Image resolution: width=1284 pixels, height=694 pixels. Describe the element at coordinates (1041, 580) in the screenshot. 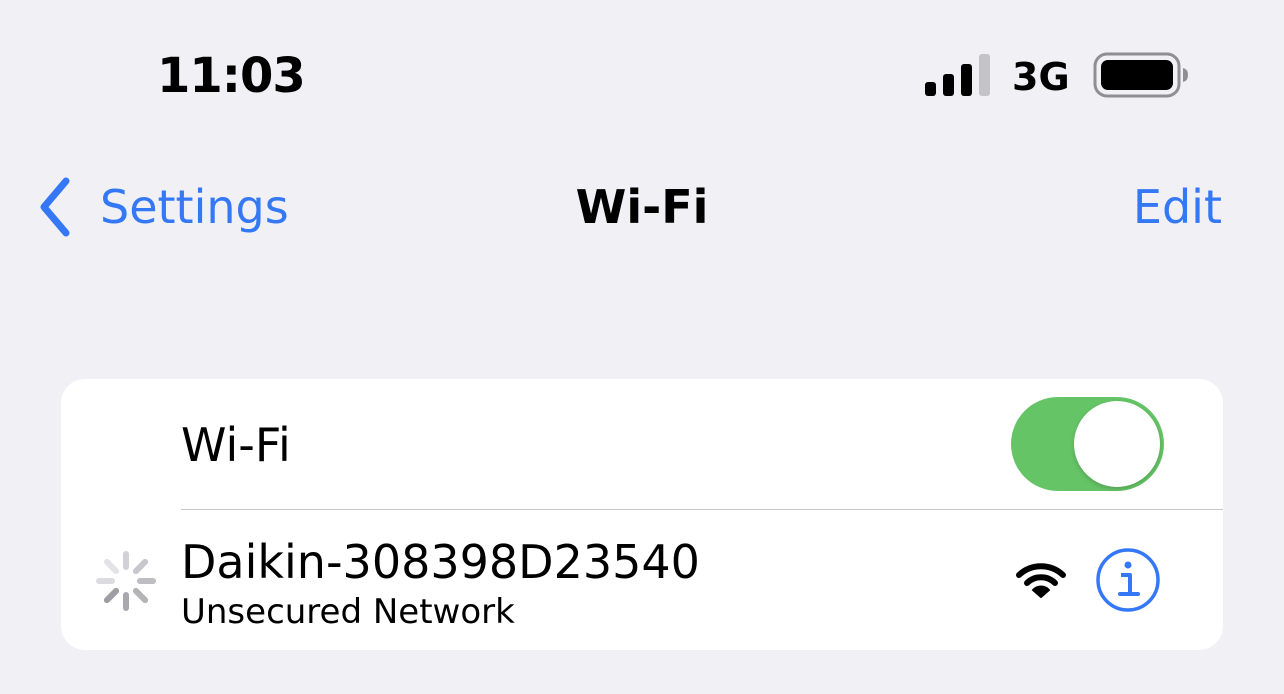

I see `wifi-signal-icon` at that location.